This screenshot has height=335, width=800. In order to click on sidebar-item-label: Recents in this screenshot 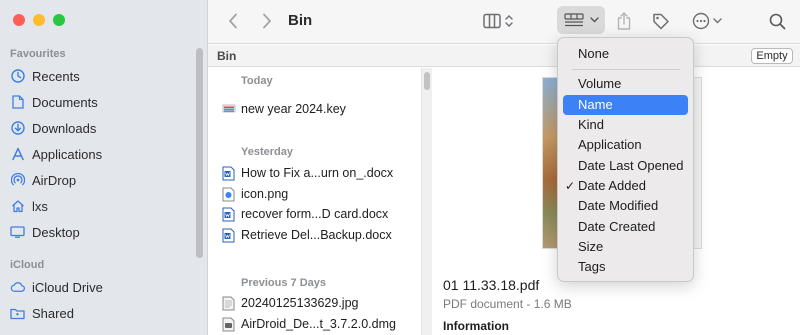, I will do `click(56, 76)`.